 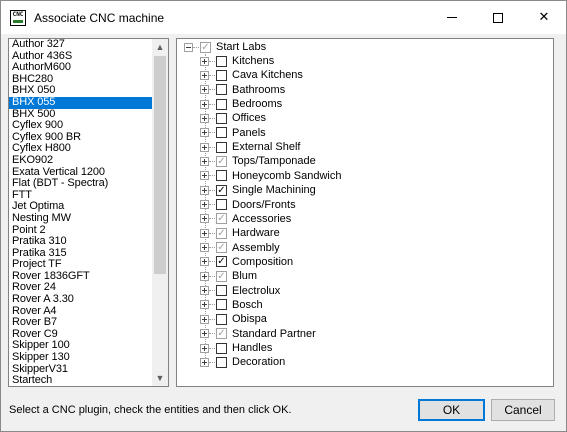 What do you see at coordinates (228, 276) in the screenshot?
I see `tree-node: ✓ Blum` at bounding box center [228, 276].